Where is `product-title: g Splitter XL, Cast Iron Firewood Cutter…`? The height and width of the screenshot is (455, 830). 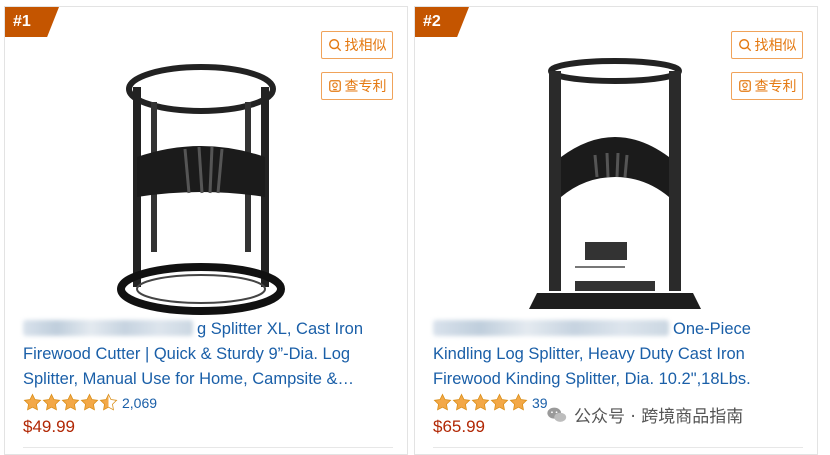 product-title: g Splitter XL, Cast Iron Firewood Cutter… is located at coordinates (210, 354).